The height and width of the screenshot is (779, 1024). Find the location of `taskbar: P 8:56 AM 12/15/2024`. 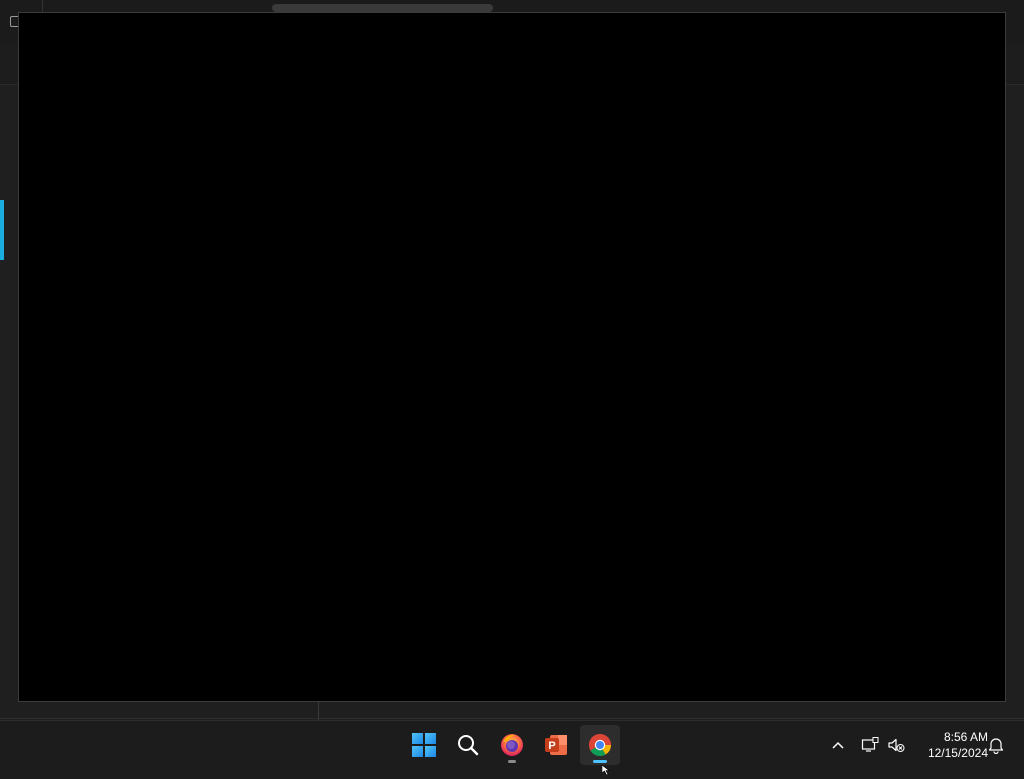

taskbar: P 8:56 AM 12/15/2024 is located at coordinates (512, 744).